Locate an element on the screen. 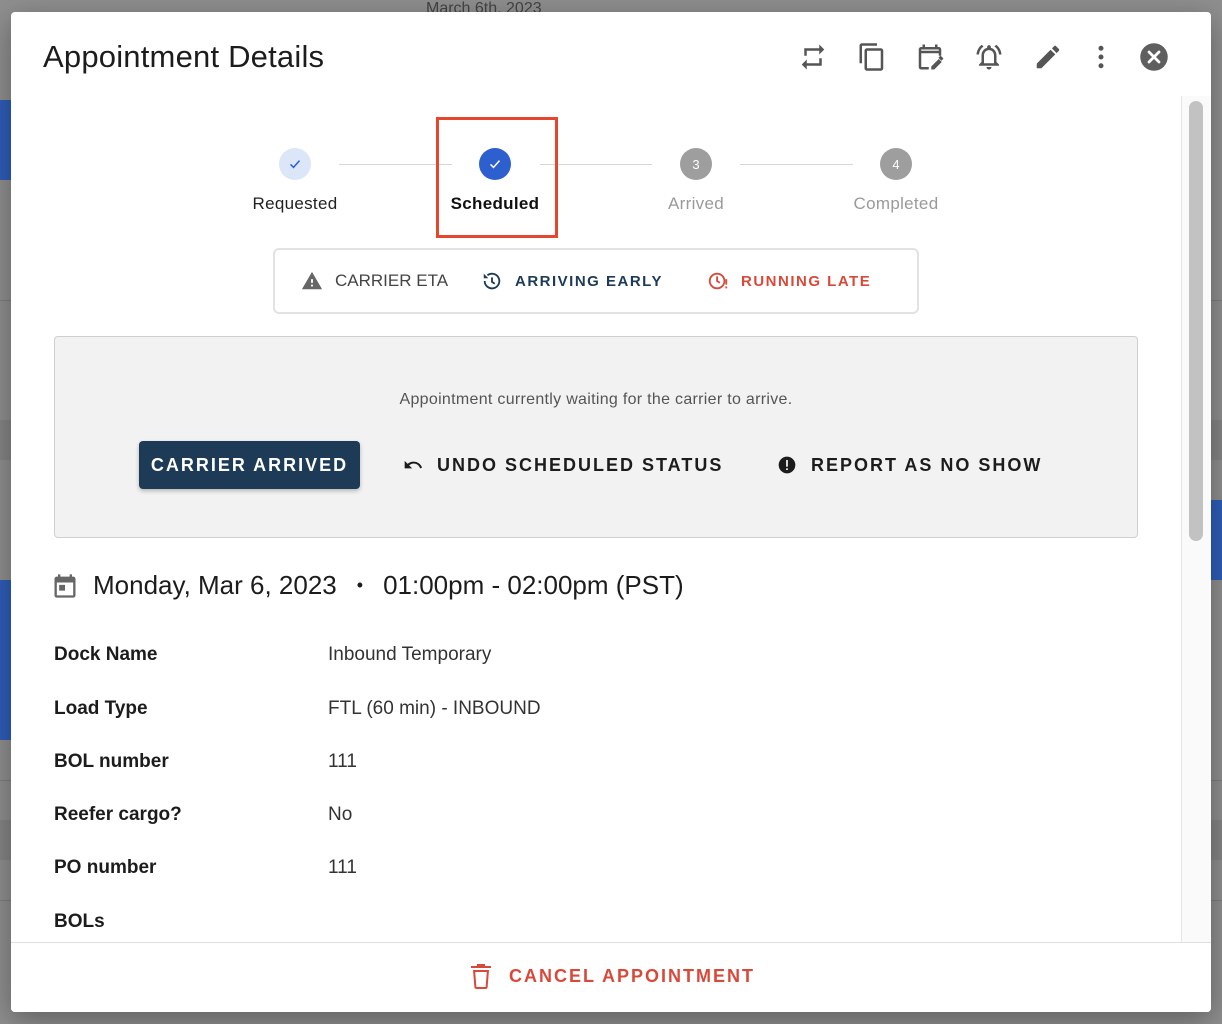 This screenshot has width=1222, height=1024. carrier-arrived-button: CARRIER ARRIVED is located at coordinates (249, 465).